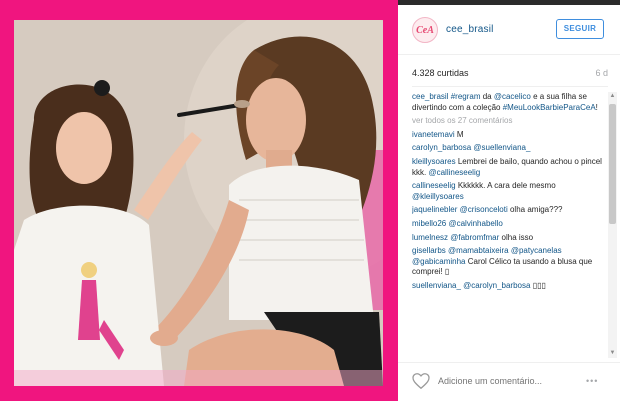 Image resolution: width=620 pixels, height=401 pixels. Describe the element at coordinates (580, 29) in the screenshot. I see `follow-button: SEGUIR` at that location.